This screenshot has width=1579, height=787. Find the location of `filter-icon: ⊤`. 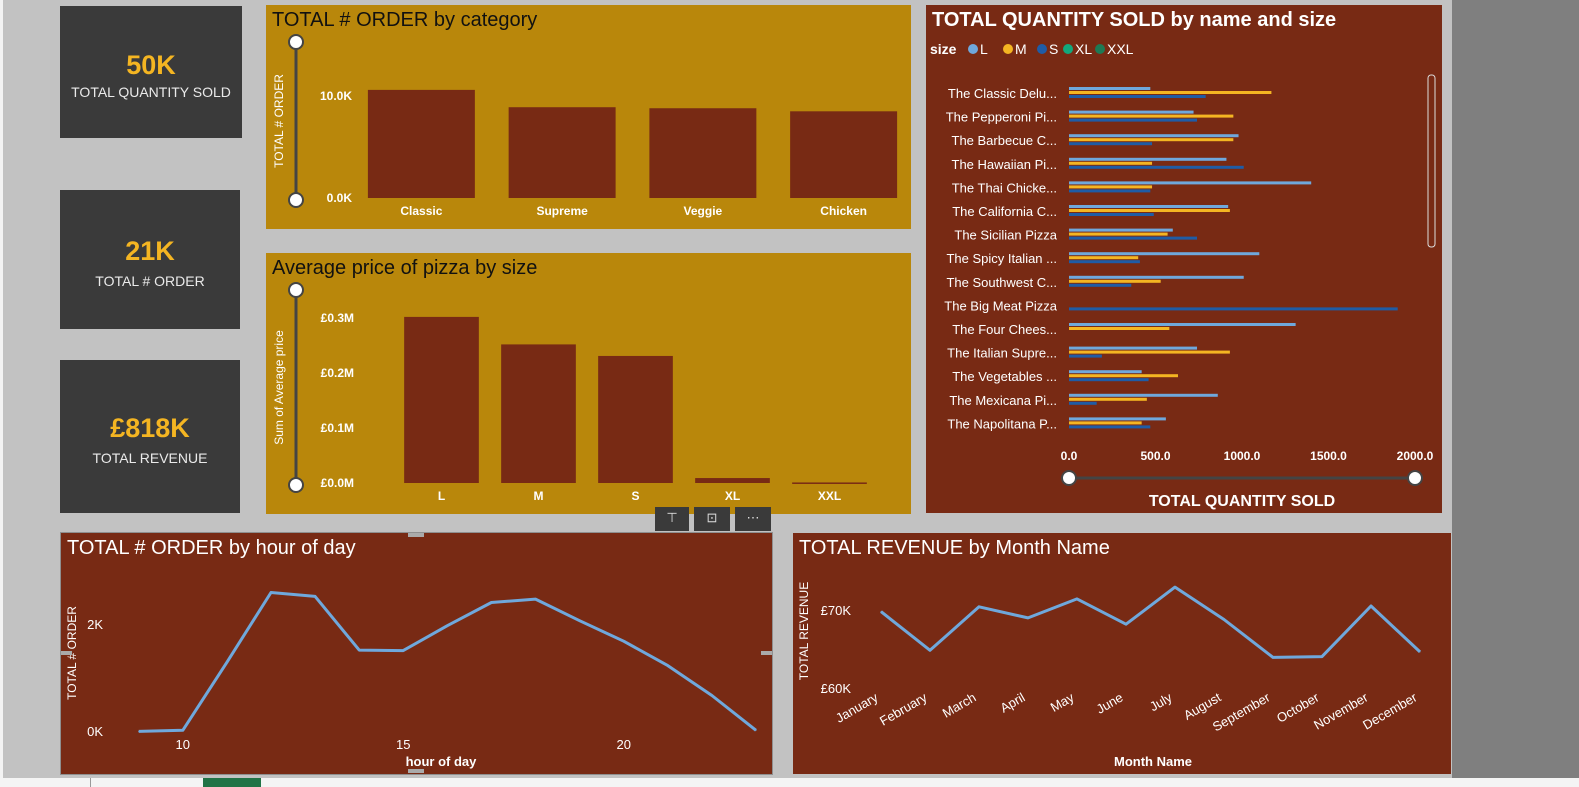

filter-icon: ⊤ is located at coordinates (672, 519).